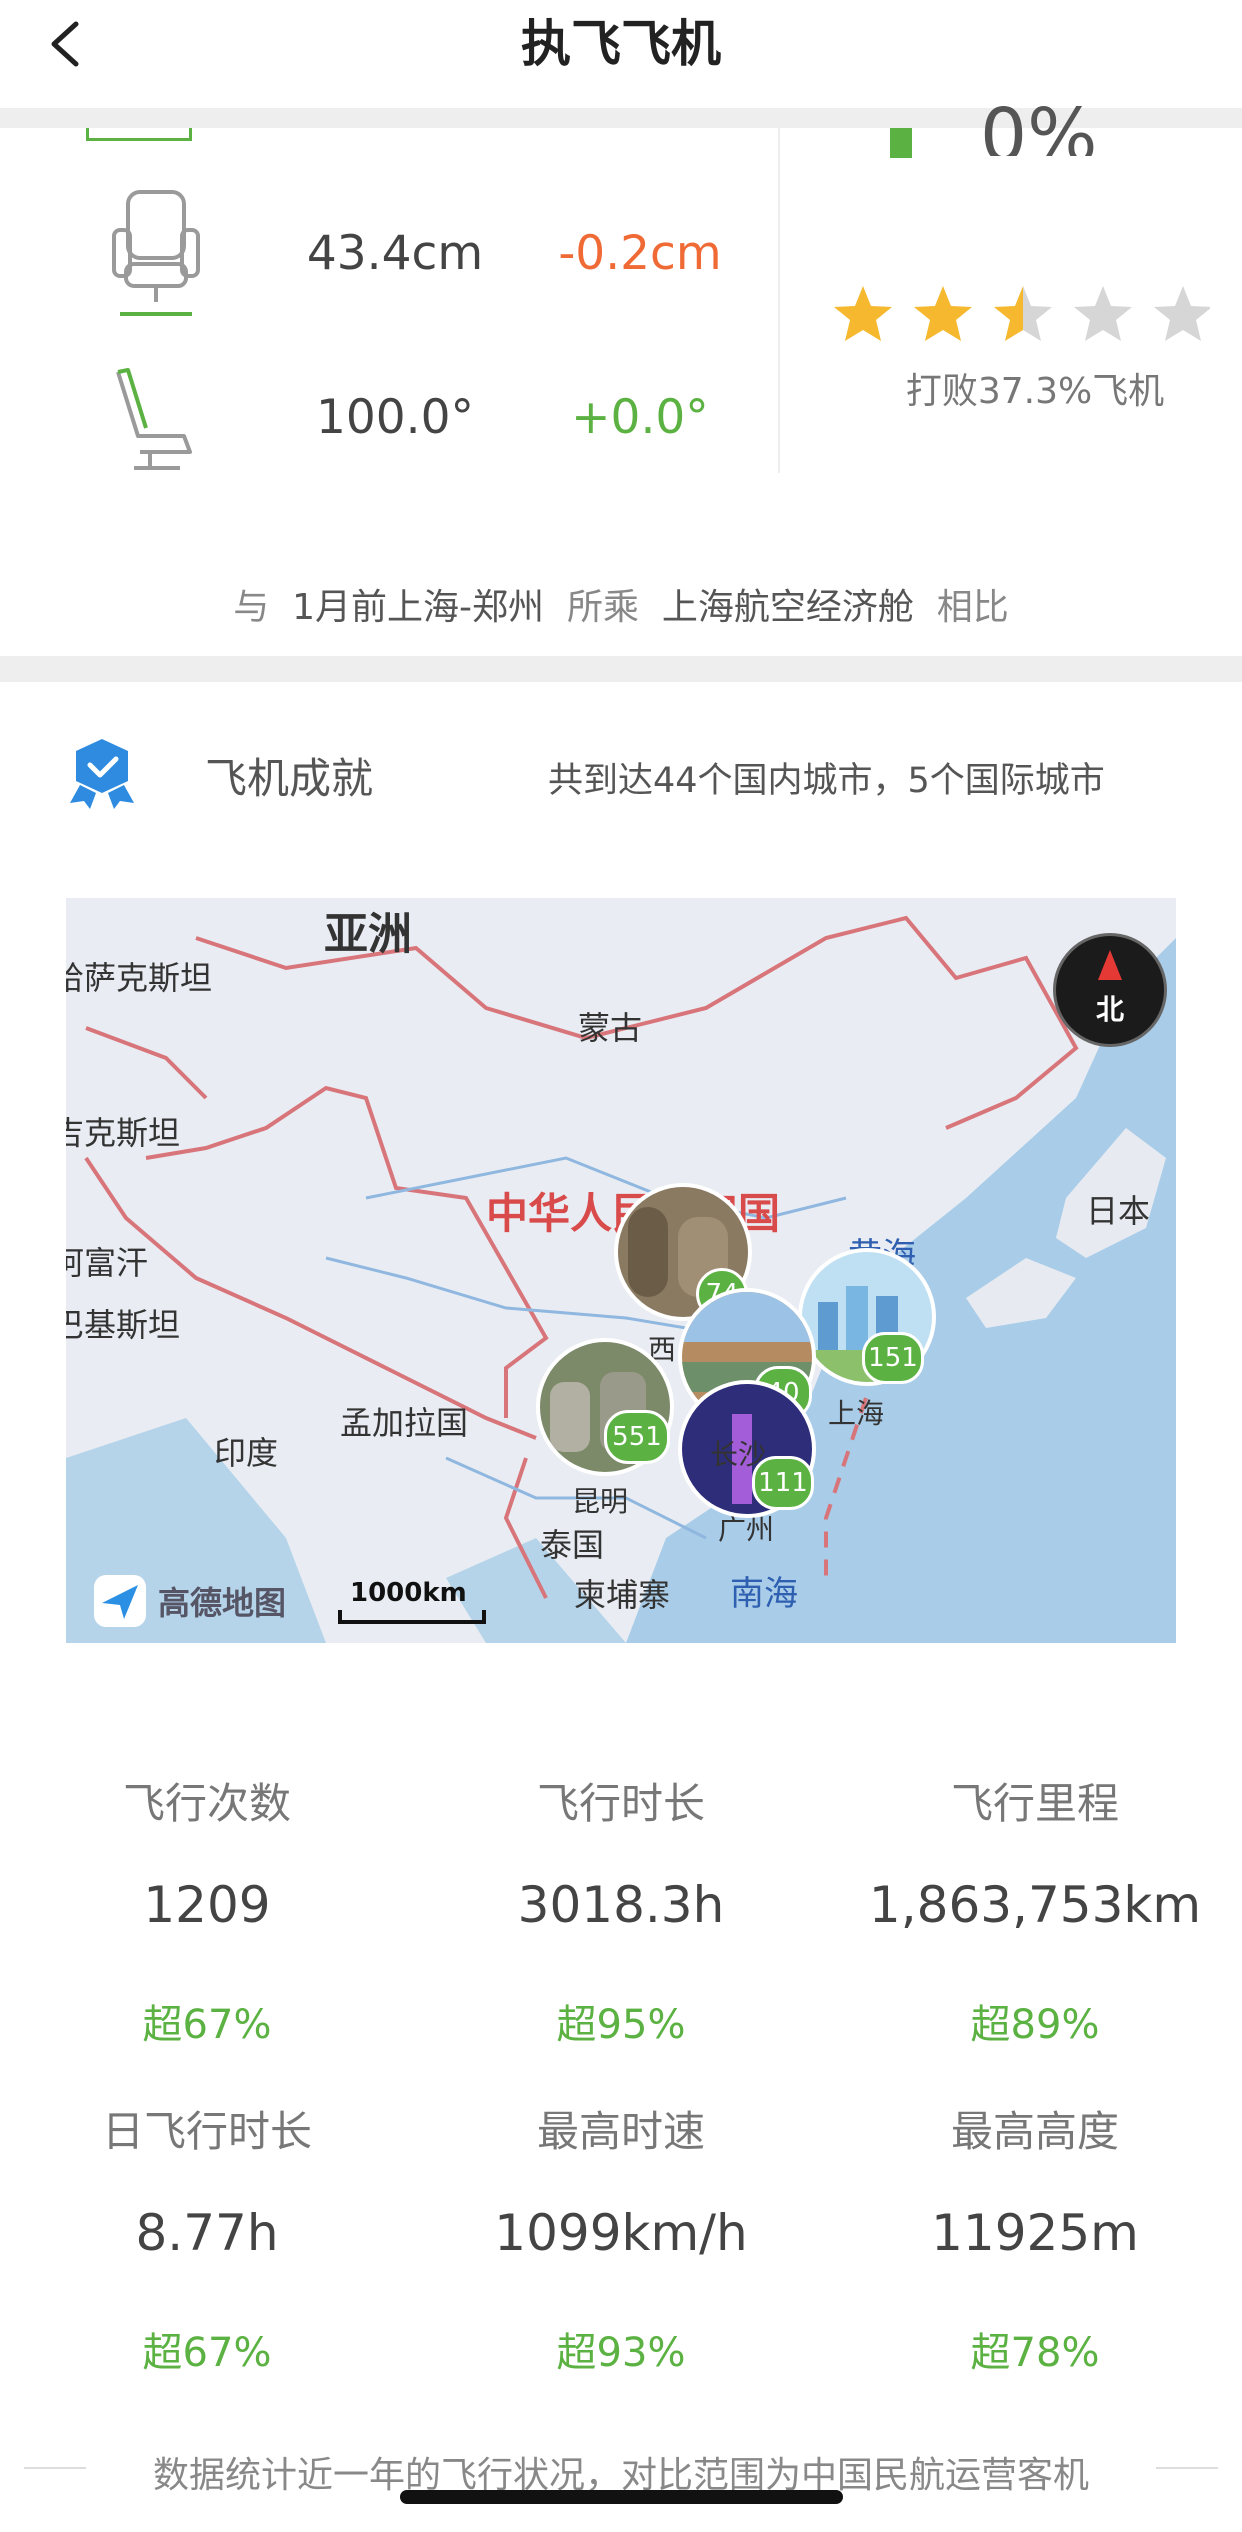 The height and width of the screenshot is (2532, 1242). What do you see at coordinates (764, 1594) in the screenshot?
I see `map-label-south-sea: 南海` at bounding box center [764, 1594].